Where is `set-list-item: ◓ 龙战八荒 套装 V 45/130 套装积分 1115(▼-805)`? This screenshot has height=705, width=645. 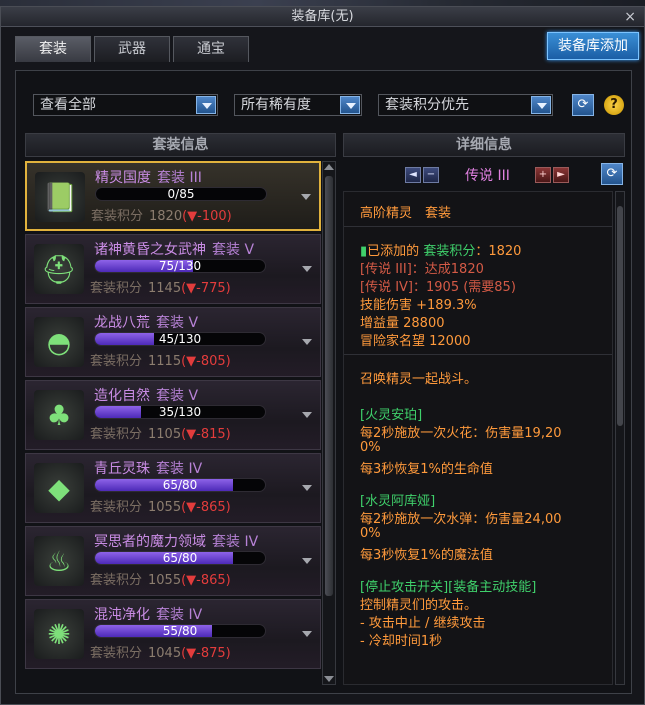 set-list-item: ◓ 龙战八荒 套装 V 45/130 套装积分 1115(▼-805) is located at coordinates (173, 342).